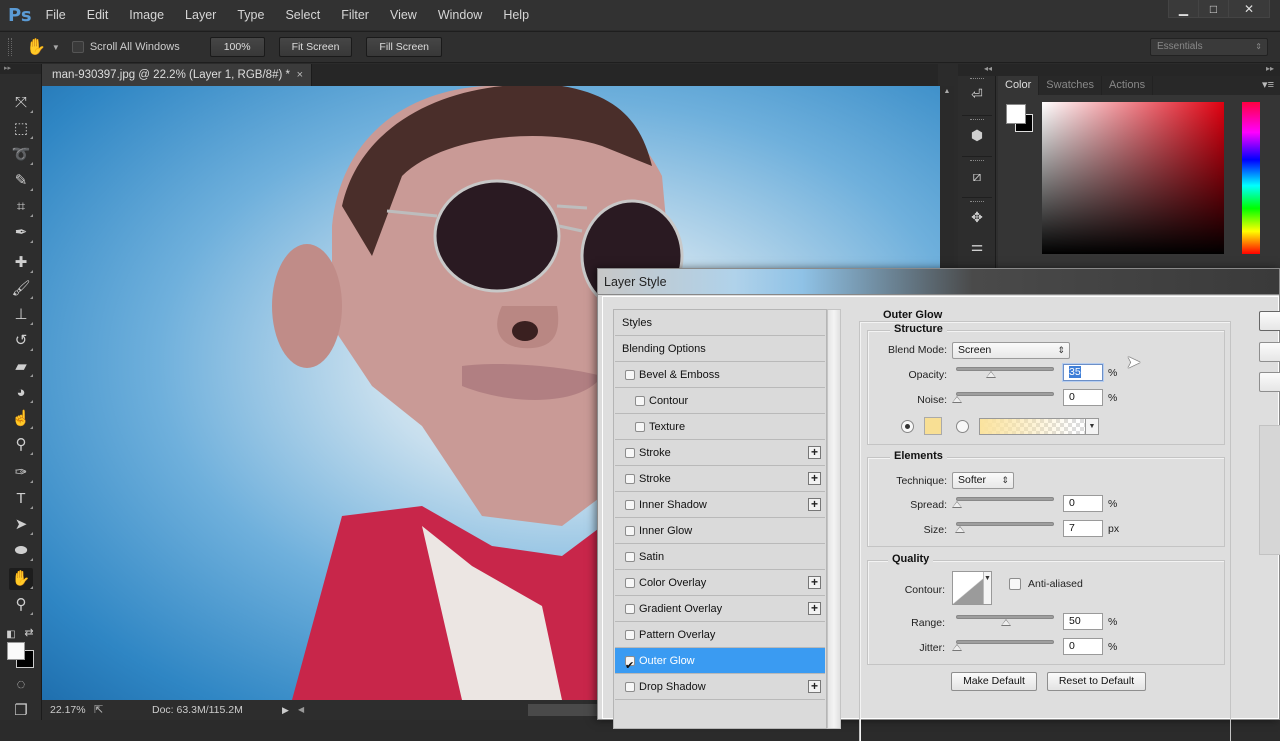 The image size is (1280, 741). What do you see at coordinates (98, 15) in the screenshot?
I see `menu-edit: Edit` at bounding box center [98, 15].